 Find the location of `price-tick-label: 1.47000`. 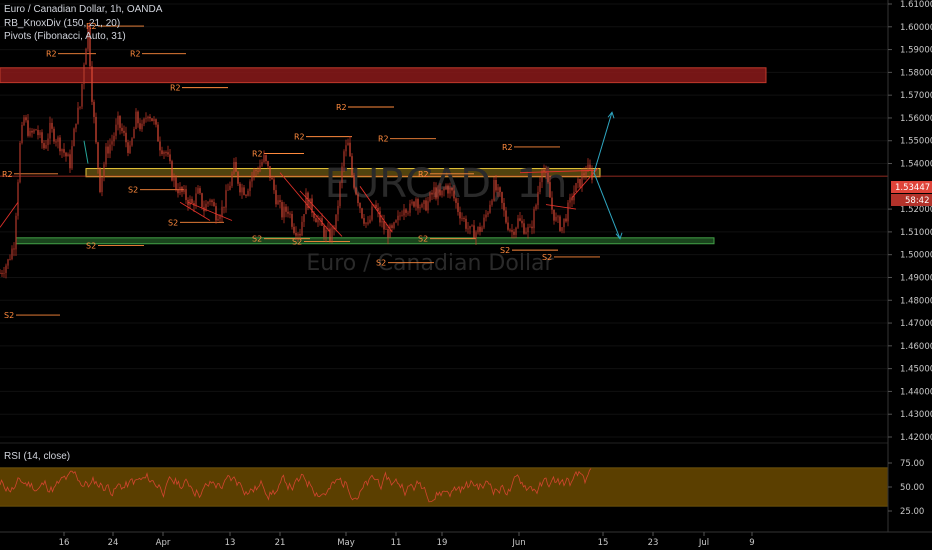

price-tick-label: 1.47000 is located at coordinates (916, 324).